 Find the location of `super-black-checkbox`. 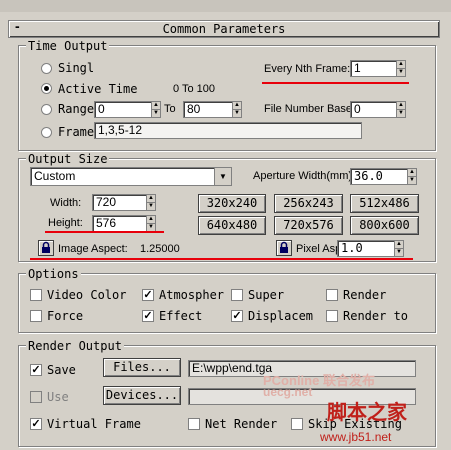

super-black-checkbox is located at coordinates (237, 295).